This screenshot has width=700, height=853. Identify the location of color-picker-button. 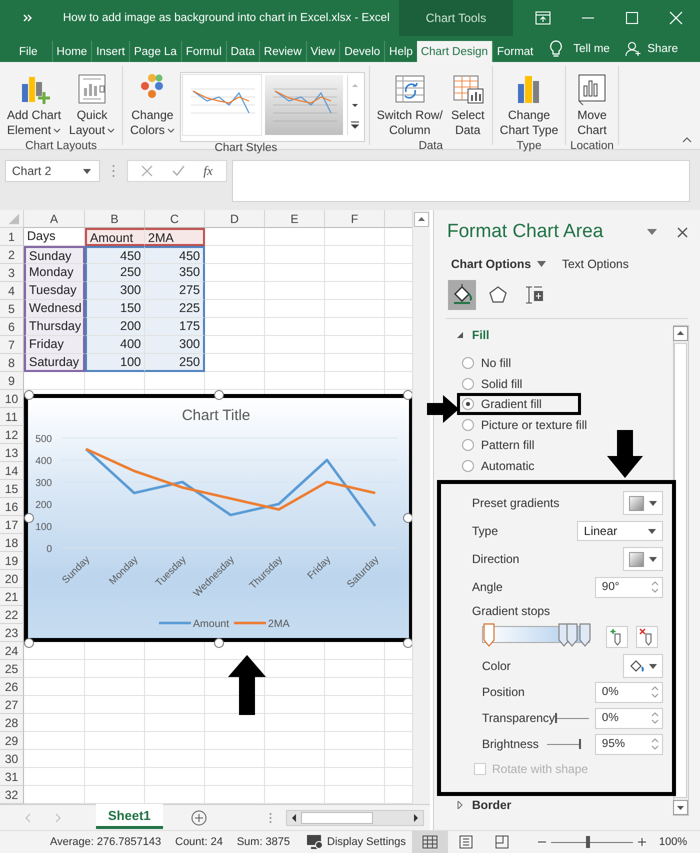
(642, 666).